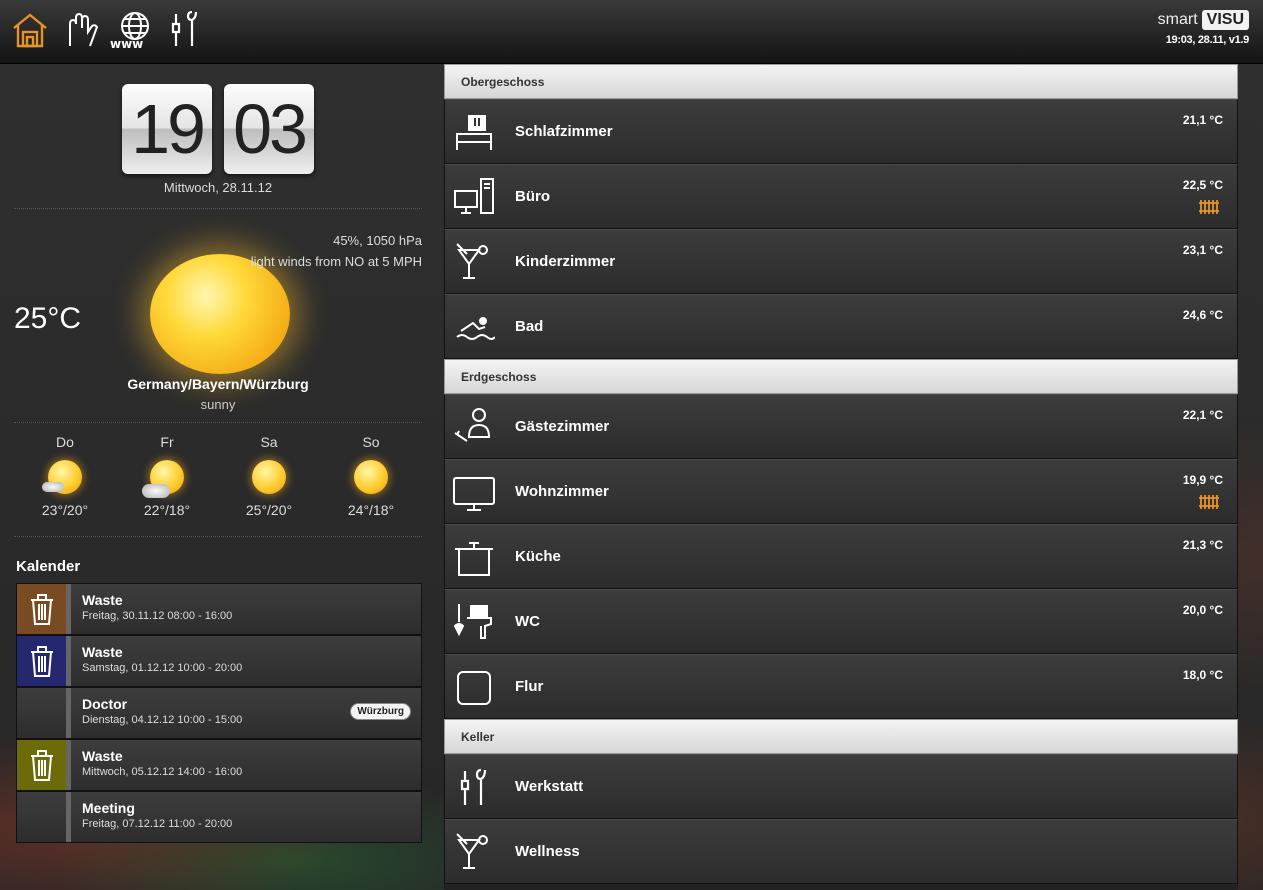 This screenshot has width=1263, height=890. What do you see at coordinates (1202, 675) in the screenshot?
I see `room-temperature: 18,0 °C` at bounding box center [1202, 675].